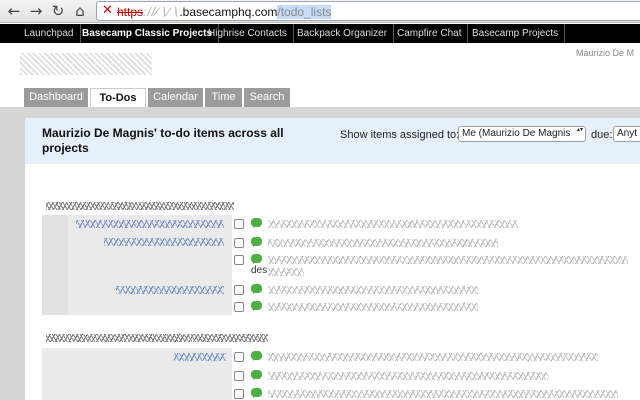 This screenshot has width=640, height=400. Describe the element at coordinates (223, 97) in the screenshot. I see `tab-time: Time` at that location.